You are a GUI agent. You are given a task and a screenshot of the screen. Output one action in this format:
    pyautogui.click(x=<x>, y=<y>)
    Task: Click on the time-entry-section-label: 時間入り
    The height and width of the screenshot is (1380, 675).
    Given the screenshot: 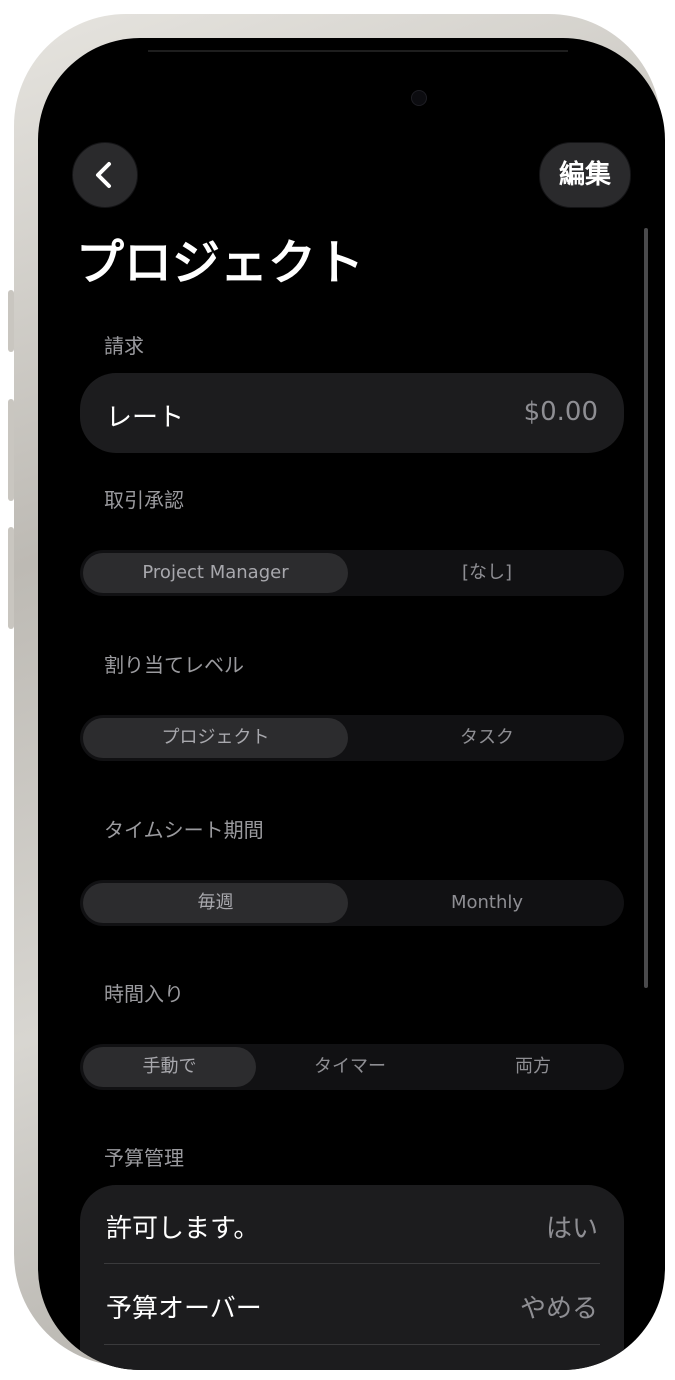 What is the action you would take?
    pyautogui.click(x=144, y=994)
    